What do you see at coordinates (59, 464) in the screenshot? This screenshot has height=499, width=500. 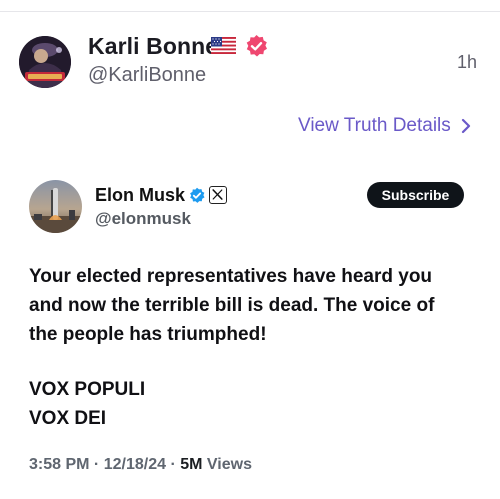 I see `tweet-time: 3:58 PM` at bounding box center [59, 464].